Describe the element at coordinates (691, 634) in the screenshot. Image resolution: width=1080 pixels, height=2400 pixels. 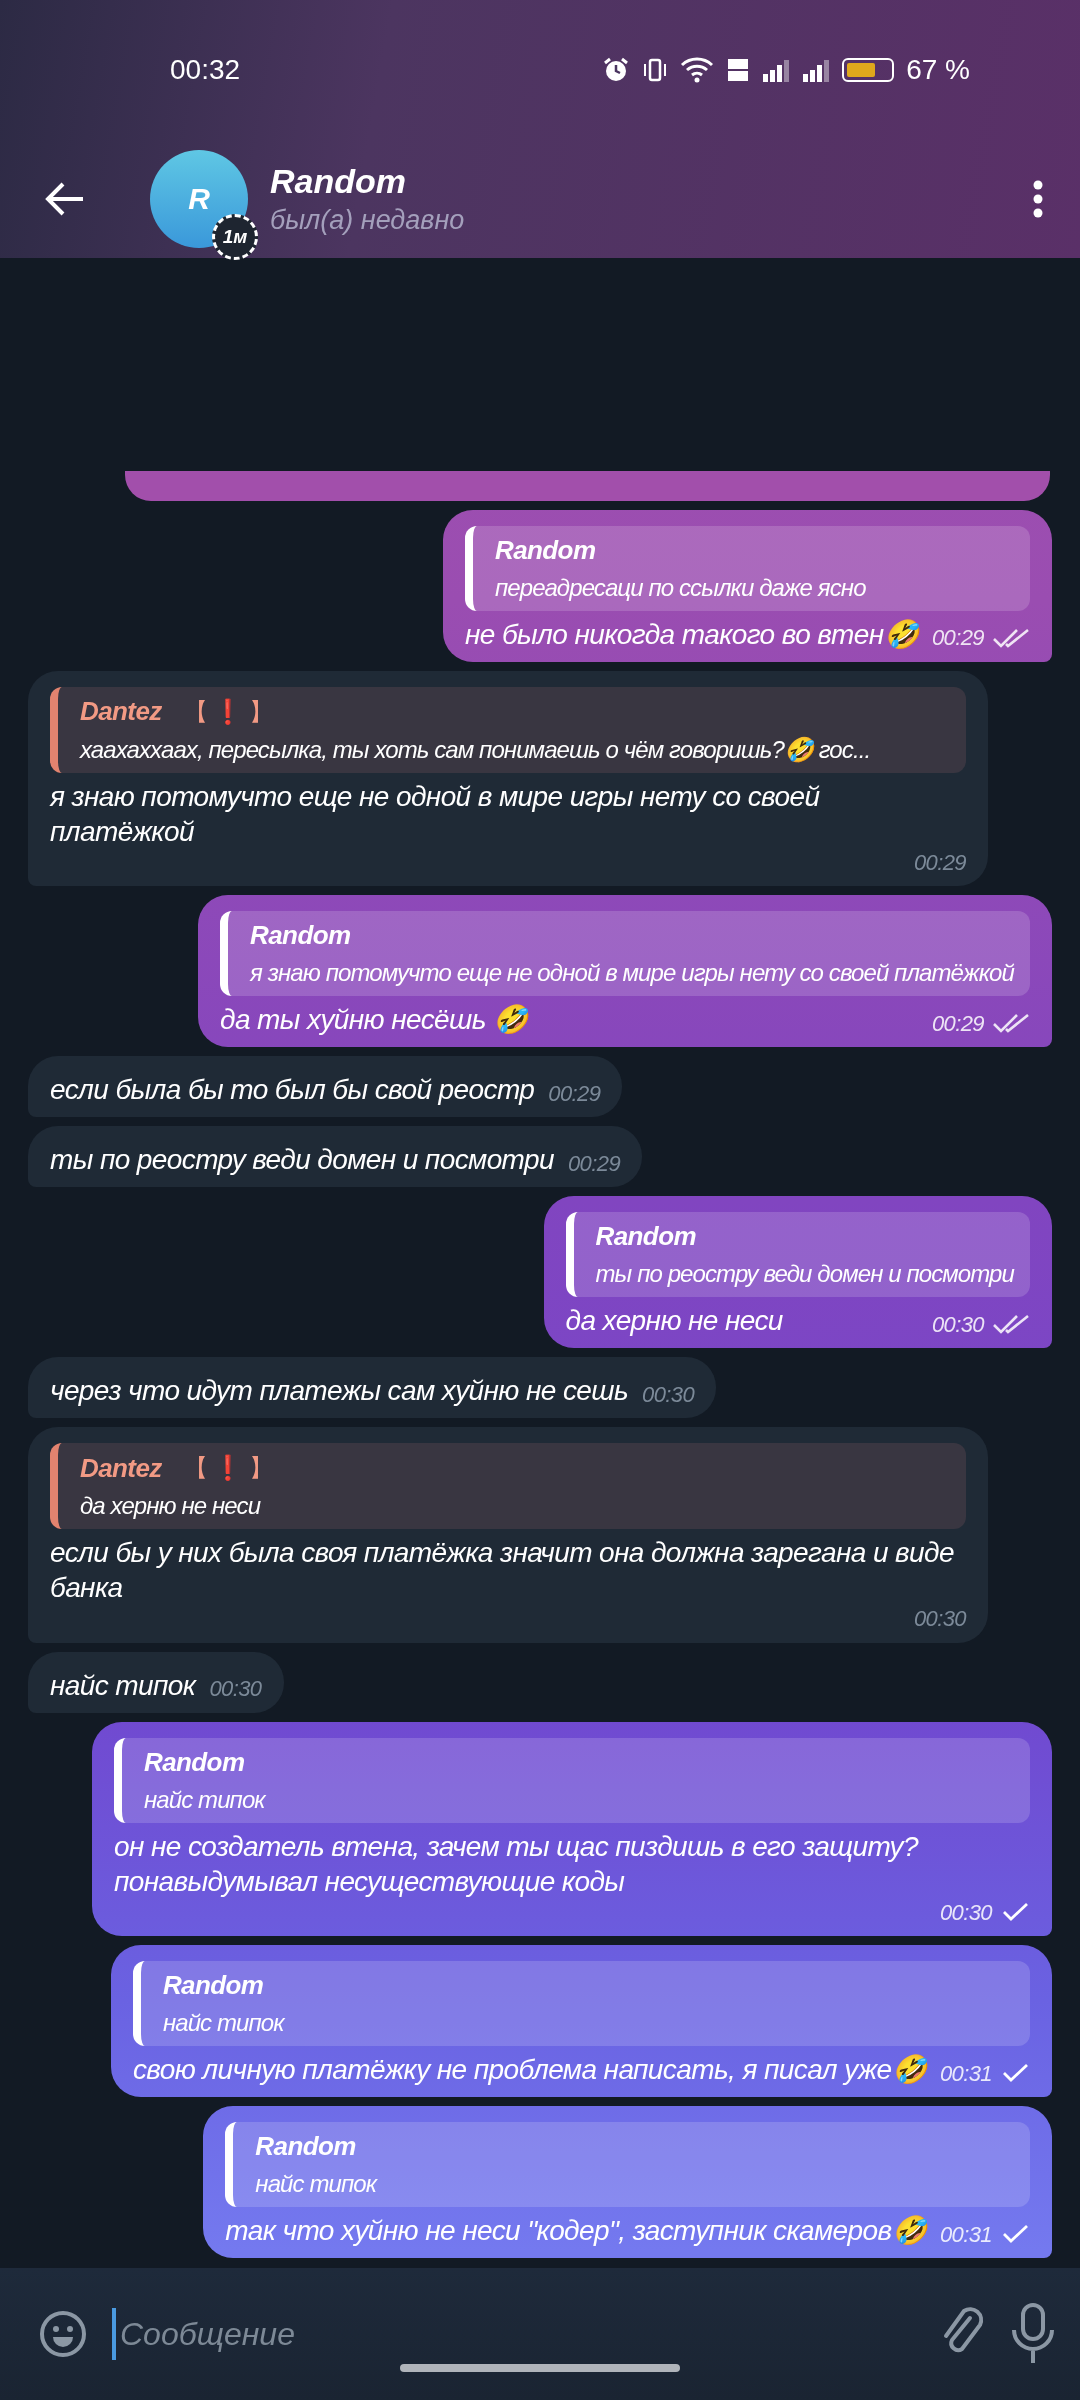
I see `message-text: не было никогда такого во втен🤣` at that location.